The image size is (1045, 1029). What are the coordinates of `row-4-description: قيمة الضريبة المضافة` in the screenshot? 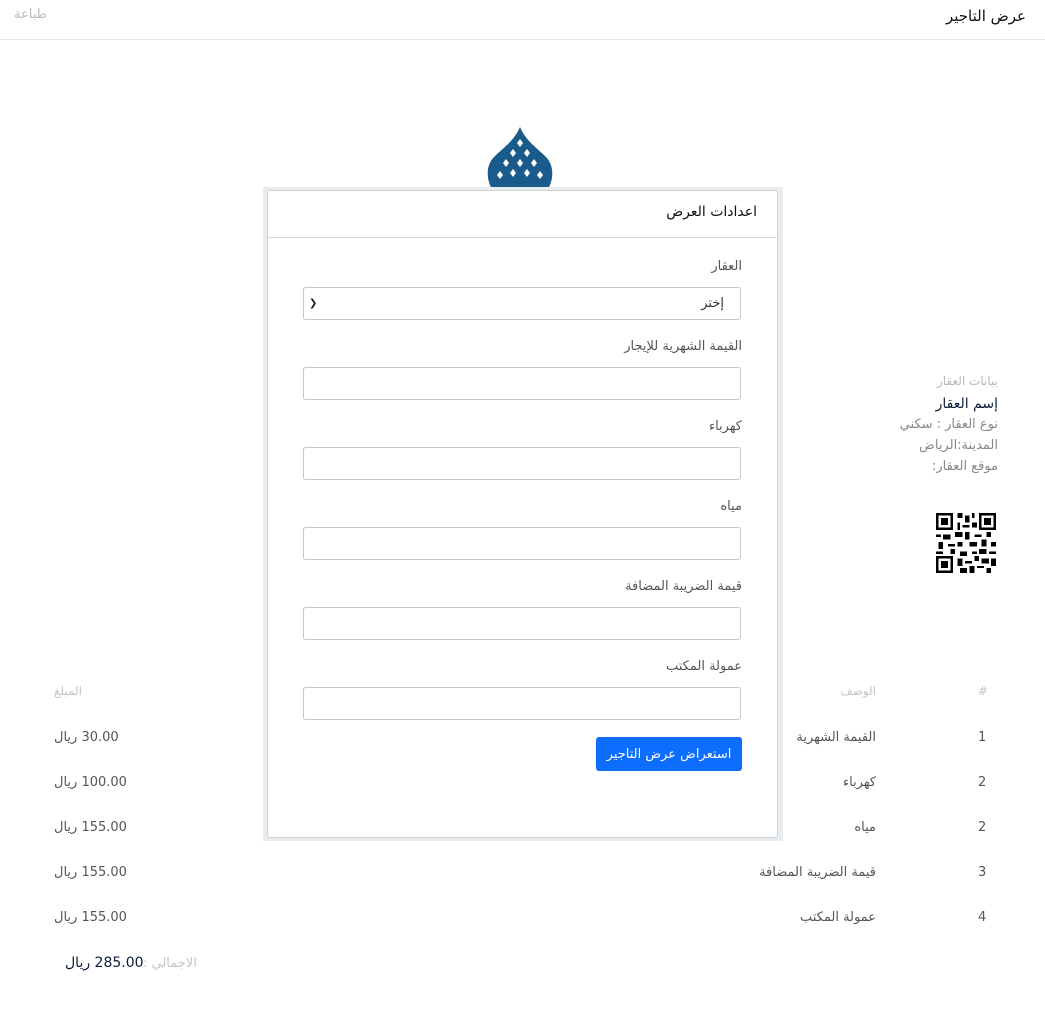 It's located at (817, 872).